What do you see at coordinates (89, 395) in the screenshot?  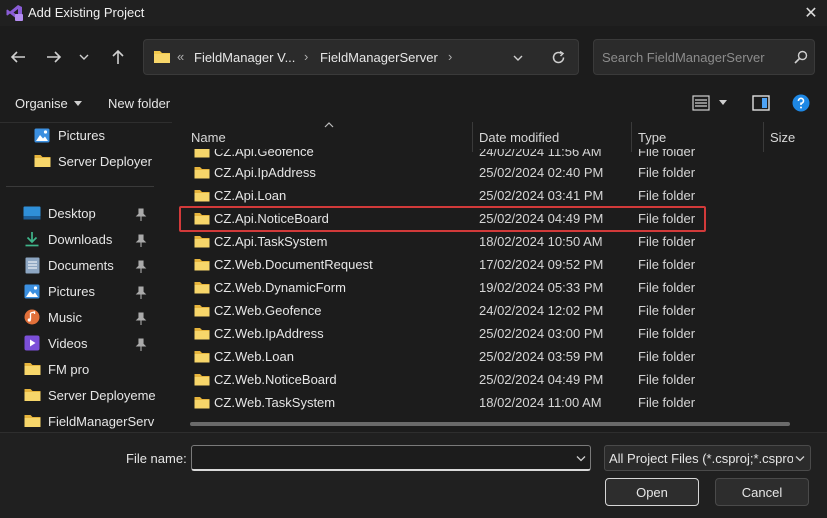 I see `sidebar-item-server-deployement: Server Deployeme` at bounding box center [89, 395].